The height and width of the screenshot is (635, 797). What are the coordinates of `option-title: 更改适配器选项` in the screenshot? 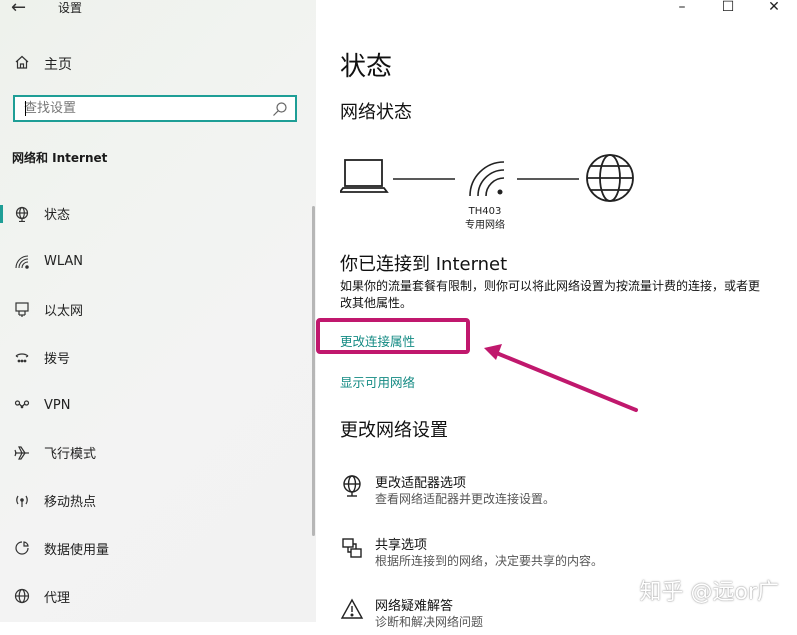 It's located at (421, 483).